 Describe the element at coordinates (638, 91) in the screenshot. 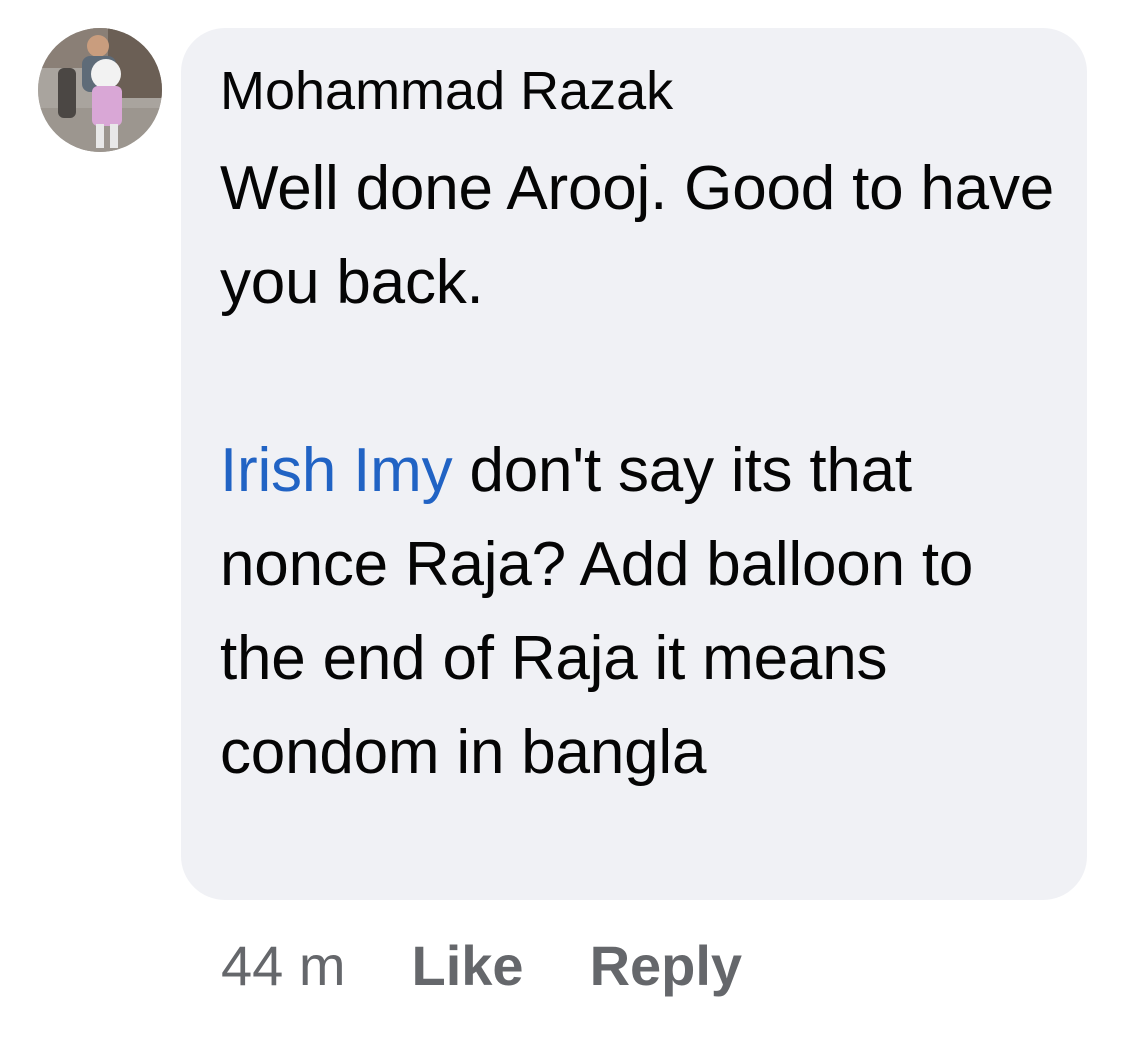

I see `comment-author: Mohammad Razak` at that location.